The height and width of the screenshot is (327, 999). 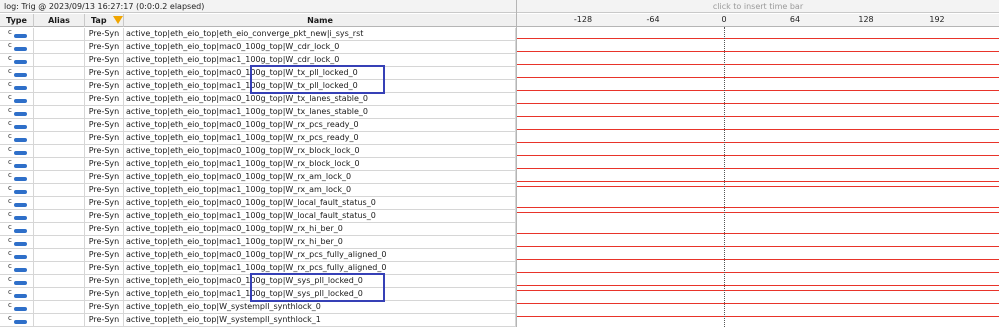 I want to click on insert-time-bar-hint: click to insert time bar, so click(x=758, y=6).